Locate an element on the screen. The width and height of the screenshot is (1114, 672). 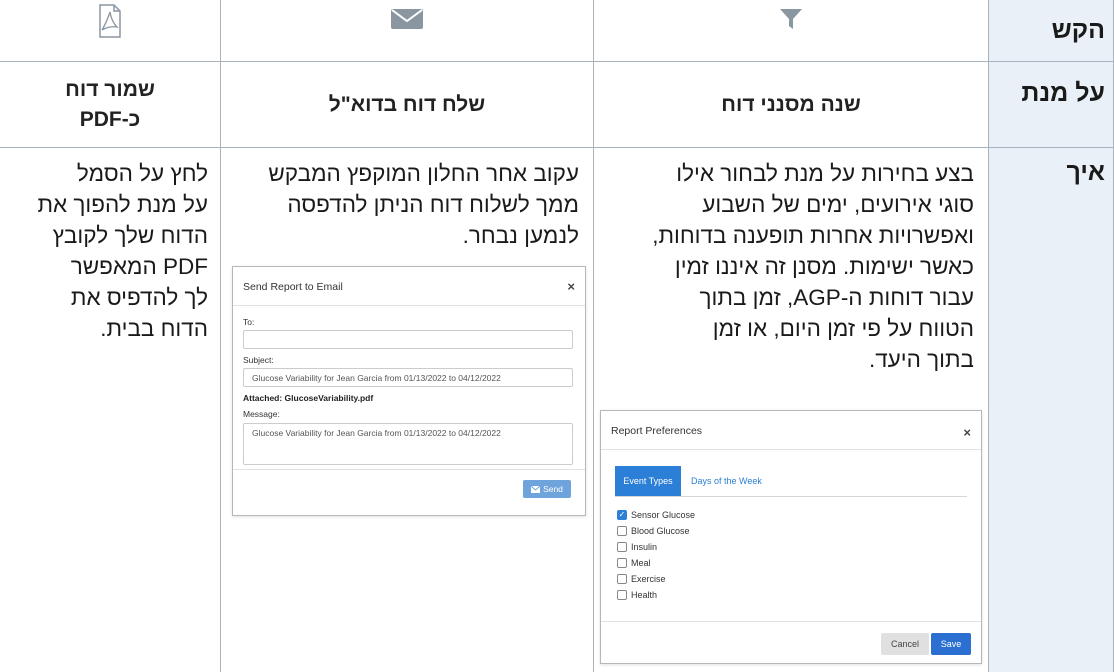
checkbox-sensor-glucose: ✓ Sensor Glucose is located at coordinates (656, 515).